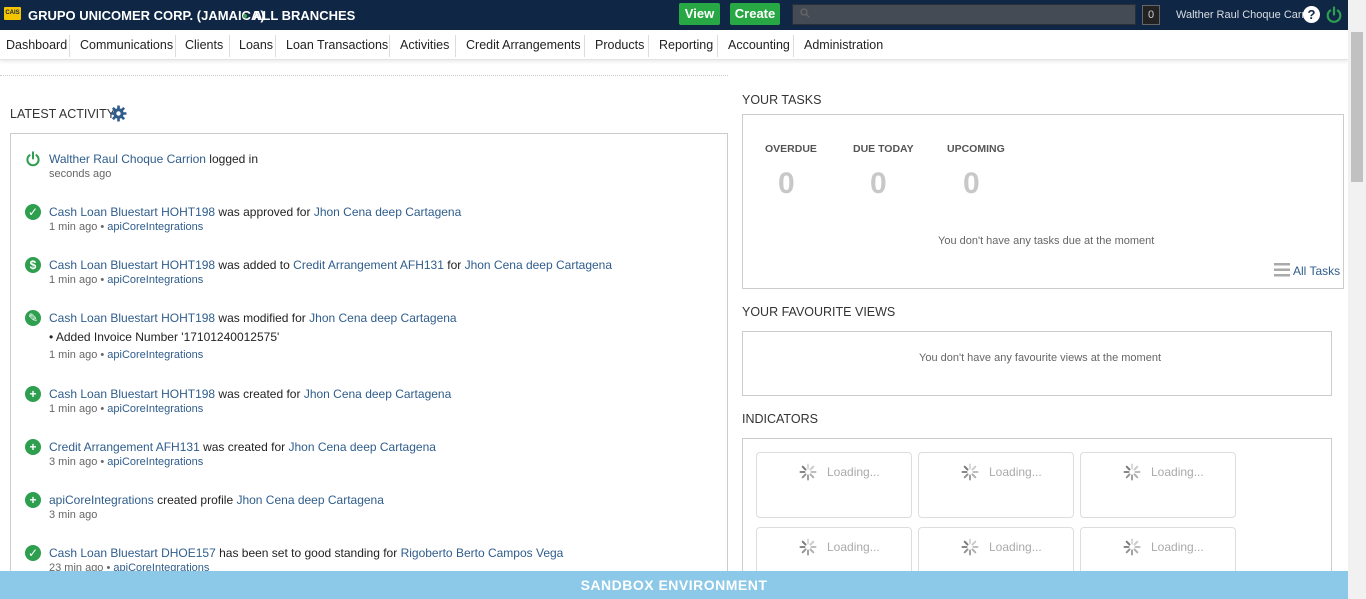  I want to click on search-counter: 0, so click(1151, 15).